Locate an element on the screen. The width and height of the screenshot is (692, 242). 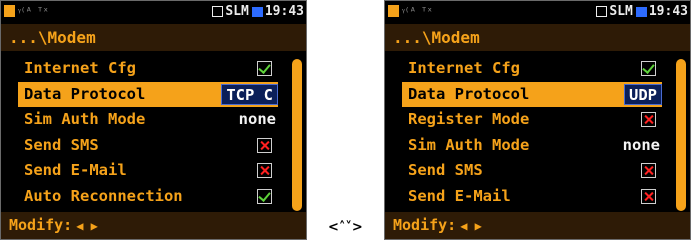
value-field: UDP is located at coordinates (643, 94).